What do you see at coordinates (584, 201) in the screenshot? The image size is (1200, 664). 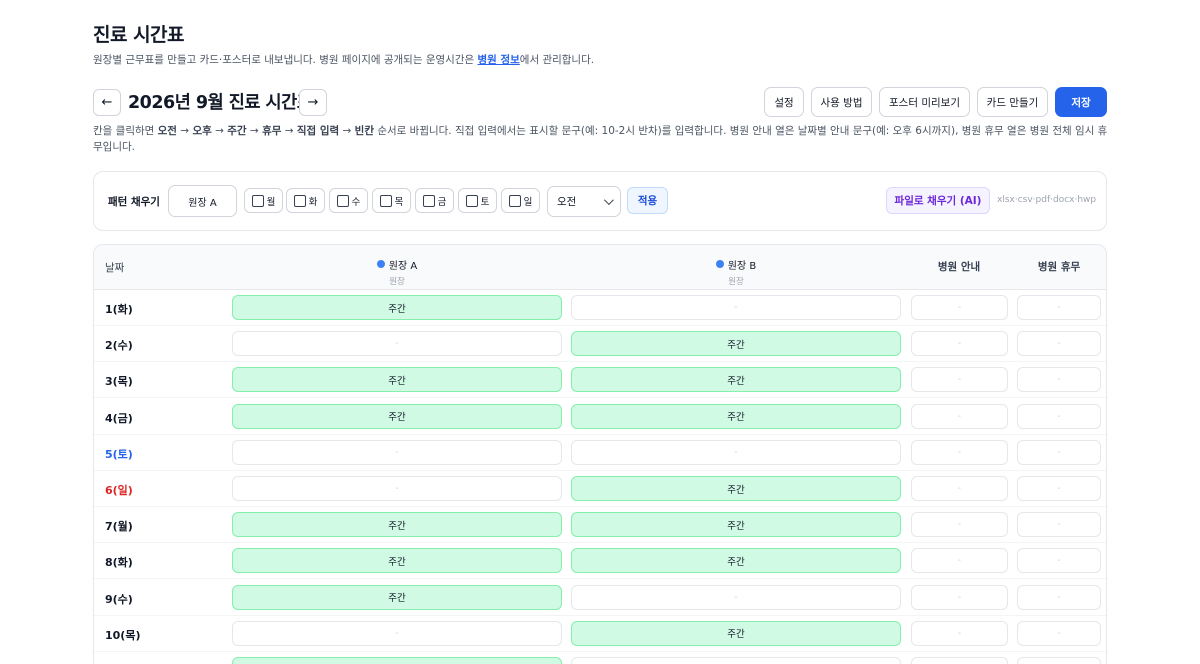 I see `shift-select: 오전` at bounding box center [584, 201].